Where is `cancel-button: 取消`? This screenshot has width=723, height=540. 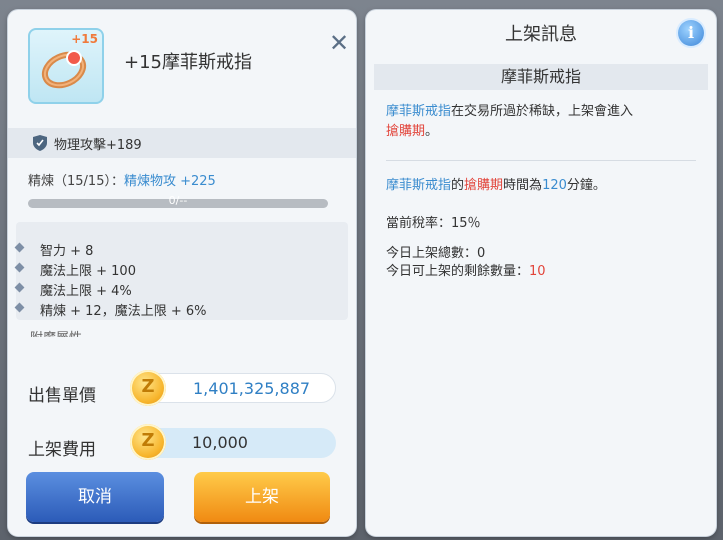
cancel-button: 取消 is located at coordinates (95, 497).